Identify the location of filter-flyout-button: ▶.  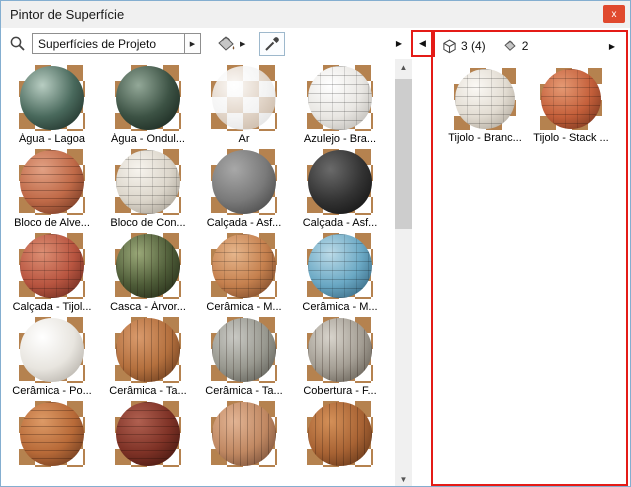
(193, 43).